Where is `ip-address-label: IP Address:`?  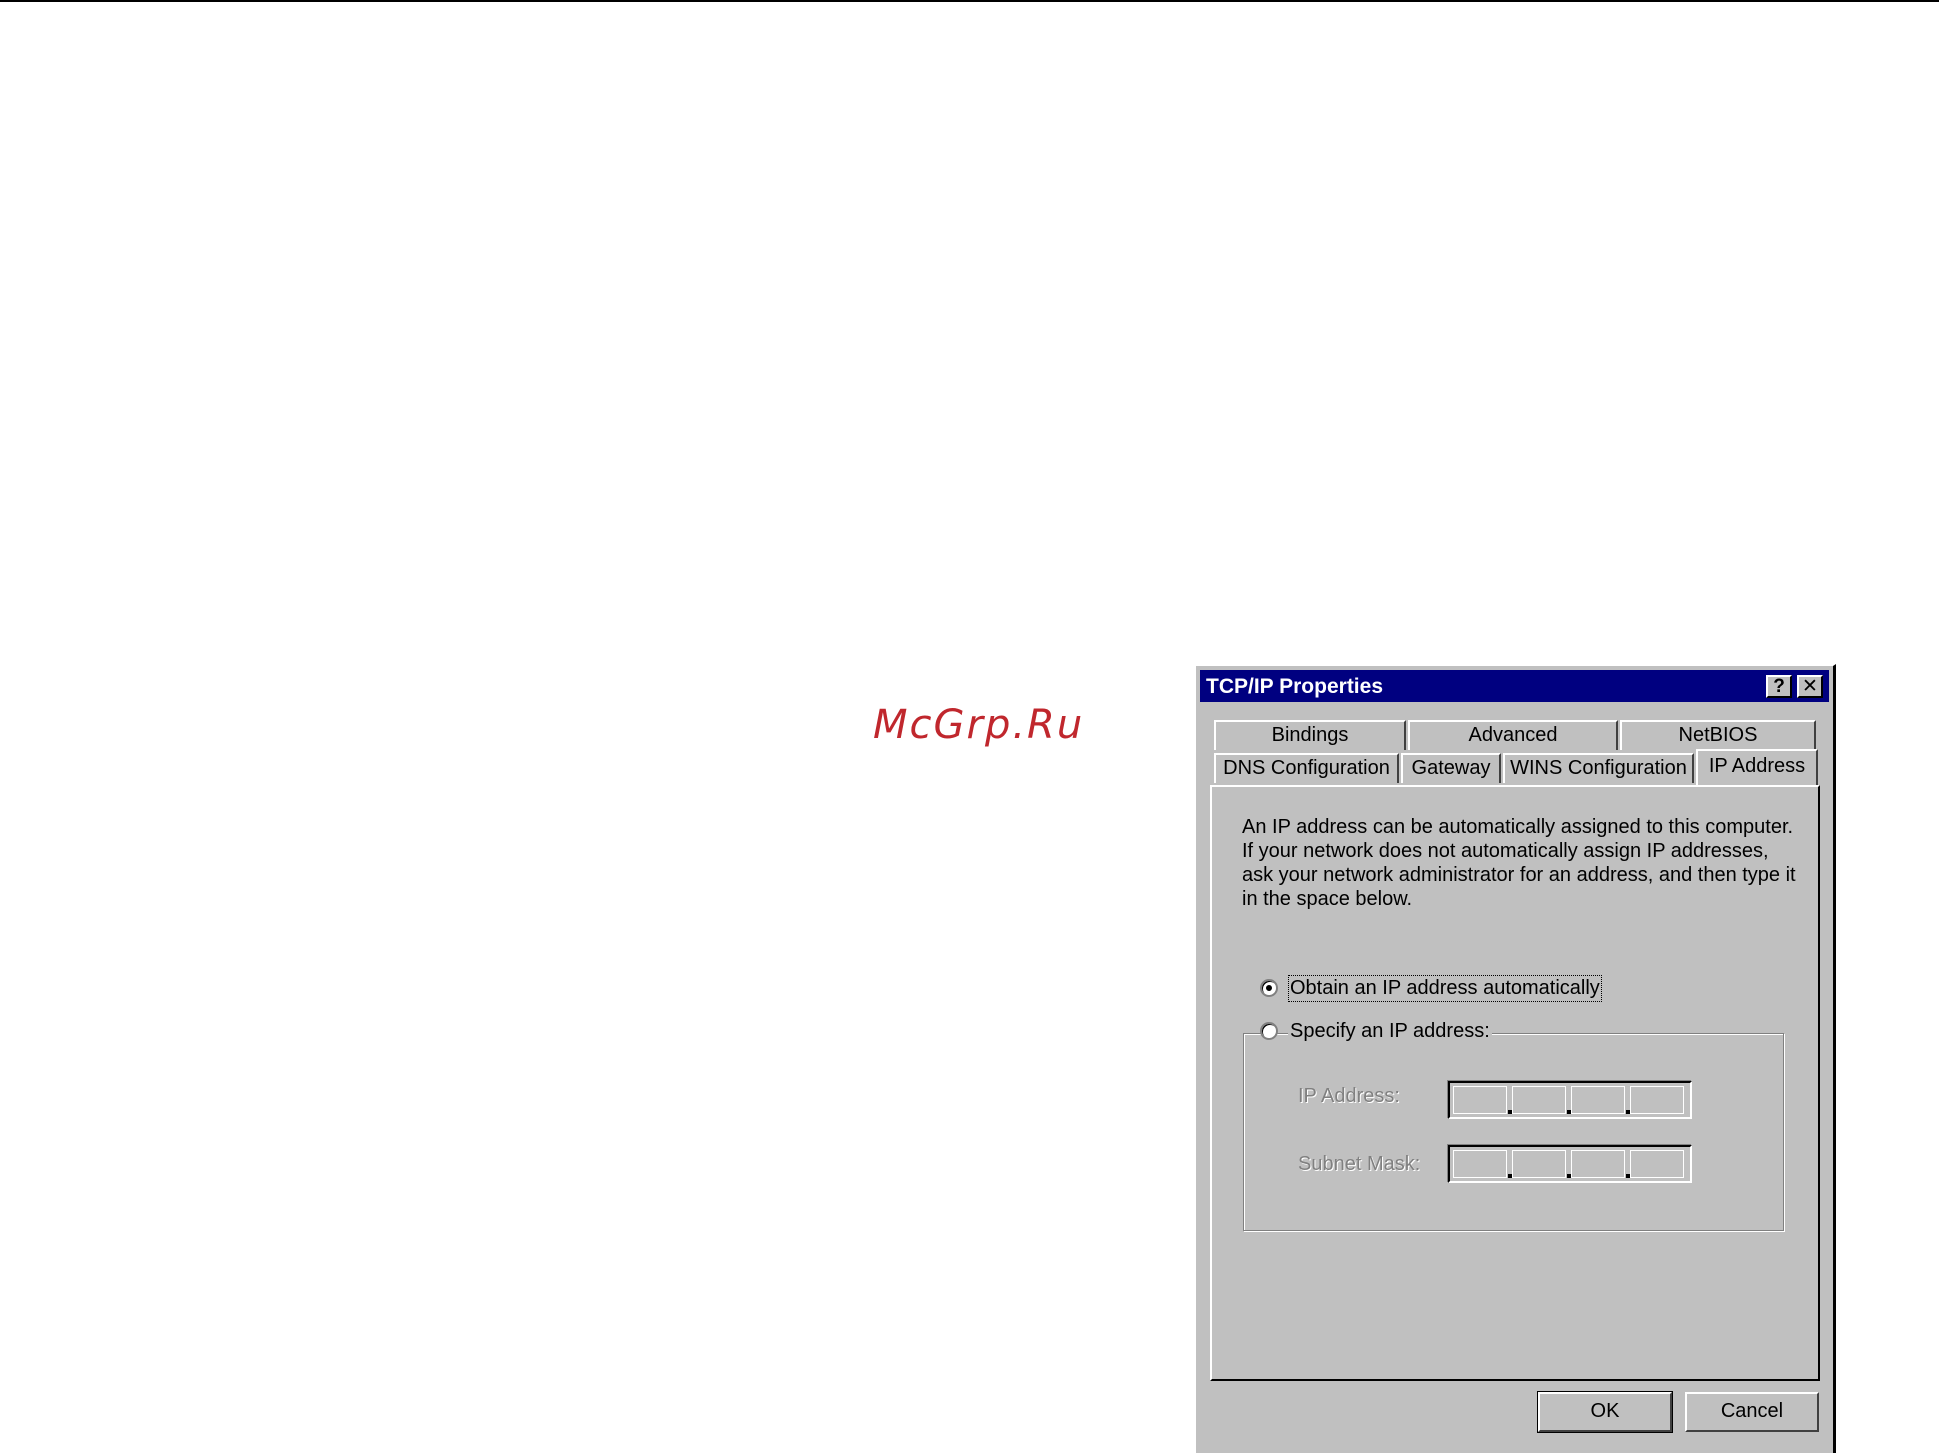
ip-address-label: IP Address: is located at coordinates (1349, 1096).